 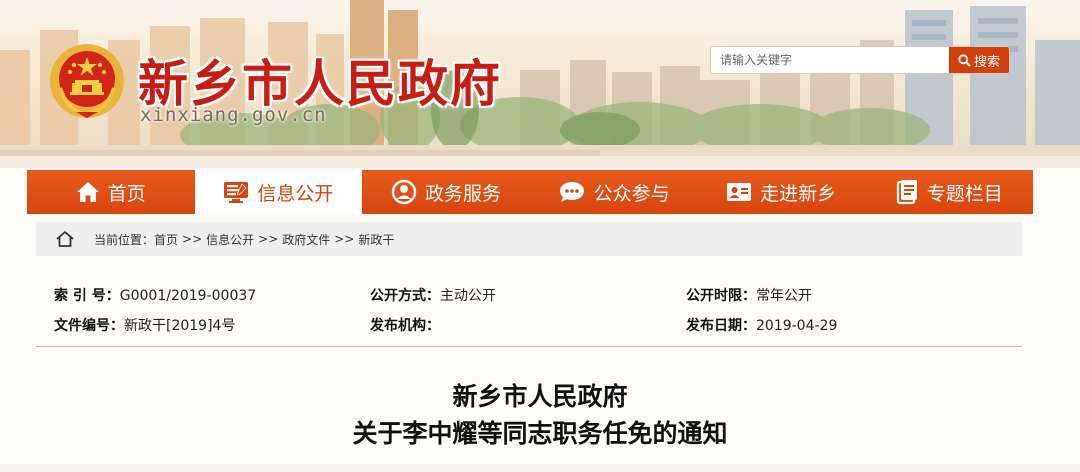 I want to click on meta-date: 发布日期：2019-04-29, so click(x=836, y=325).